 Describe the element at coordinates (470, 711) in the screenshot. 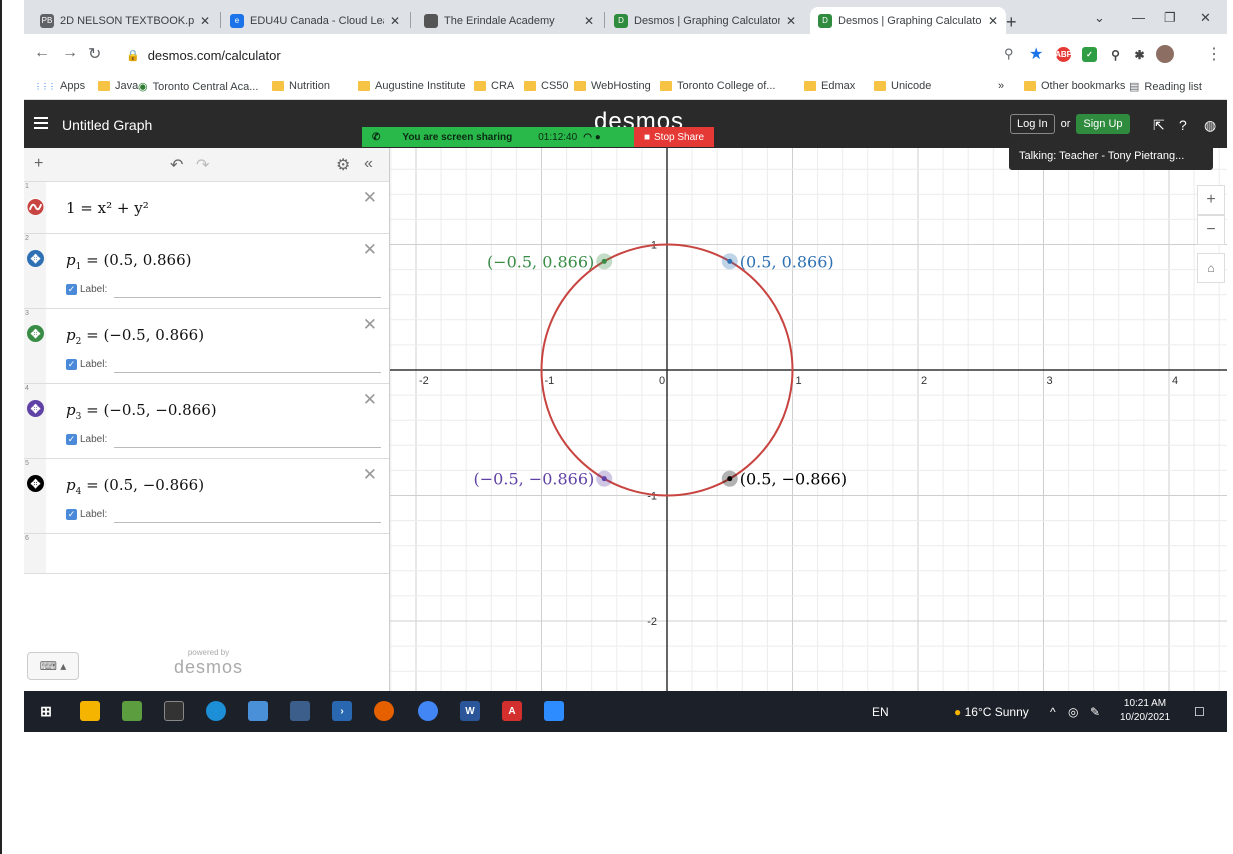

I see `word-app-icon: W` at that location.